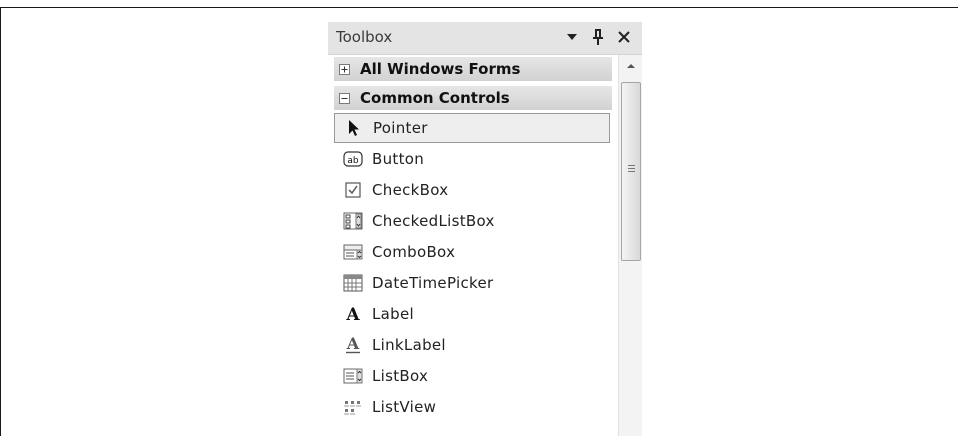  What do you see at coordinates (404, 407) in the screenshot?
I see `item-label: ListView` at bounding box center [404, 407].